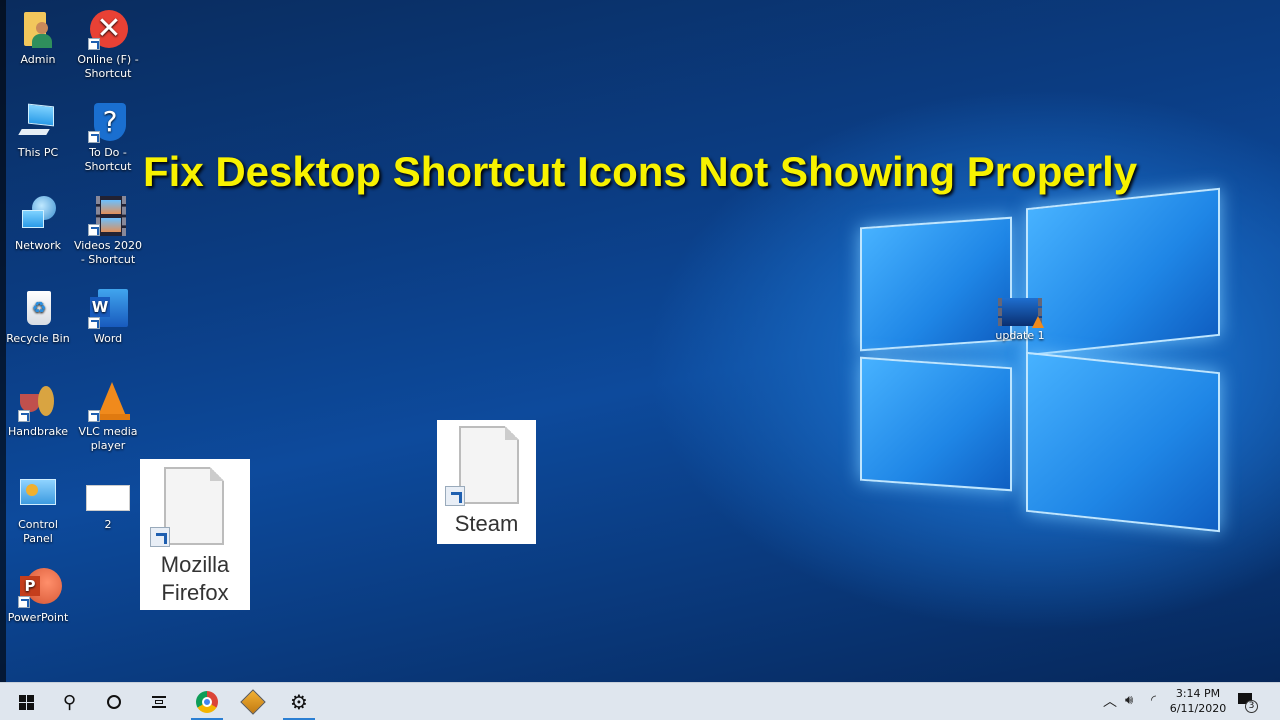 Image resolution: width=1280 pixels, height=720 pixels. I want to click on start-button, so click(26, 701).